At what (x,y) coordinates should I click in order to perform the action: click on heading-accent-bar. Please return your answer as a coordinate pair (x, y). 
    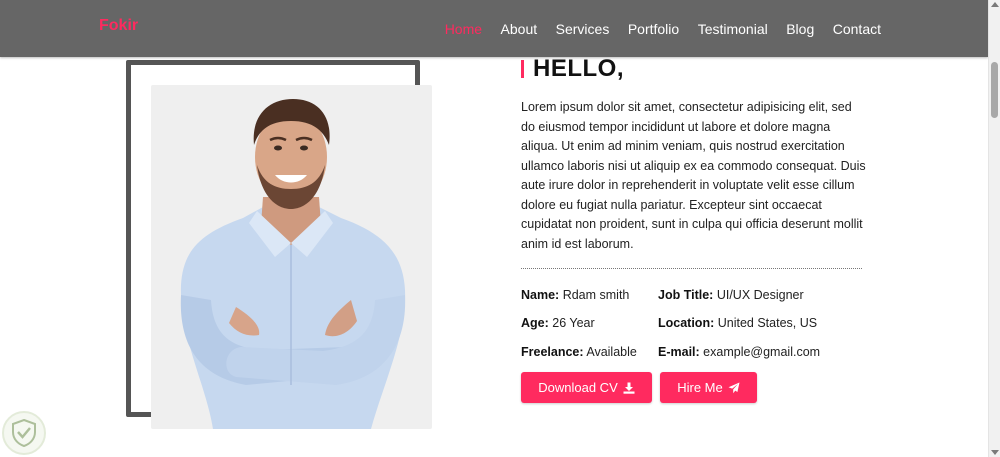
    Looking at the image, I should click on (522, 69).